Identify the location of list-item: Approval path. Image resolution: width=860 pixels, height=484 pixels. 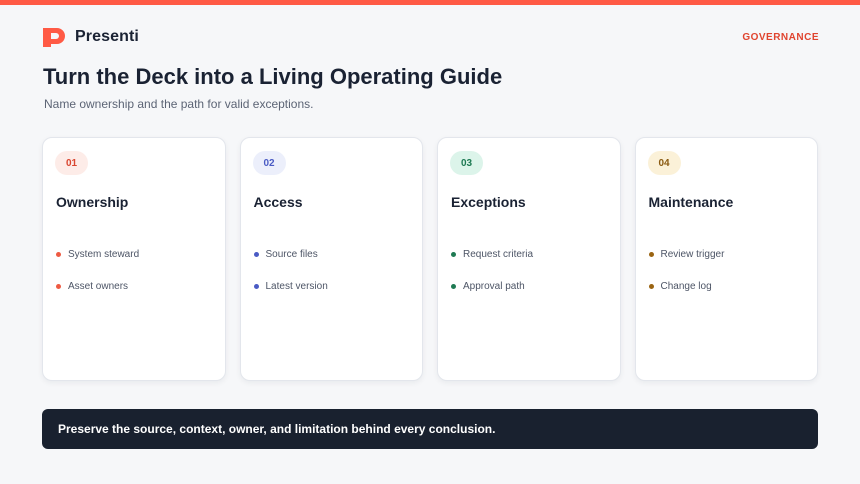
(492, 286).